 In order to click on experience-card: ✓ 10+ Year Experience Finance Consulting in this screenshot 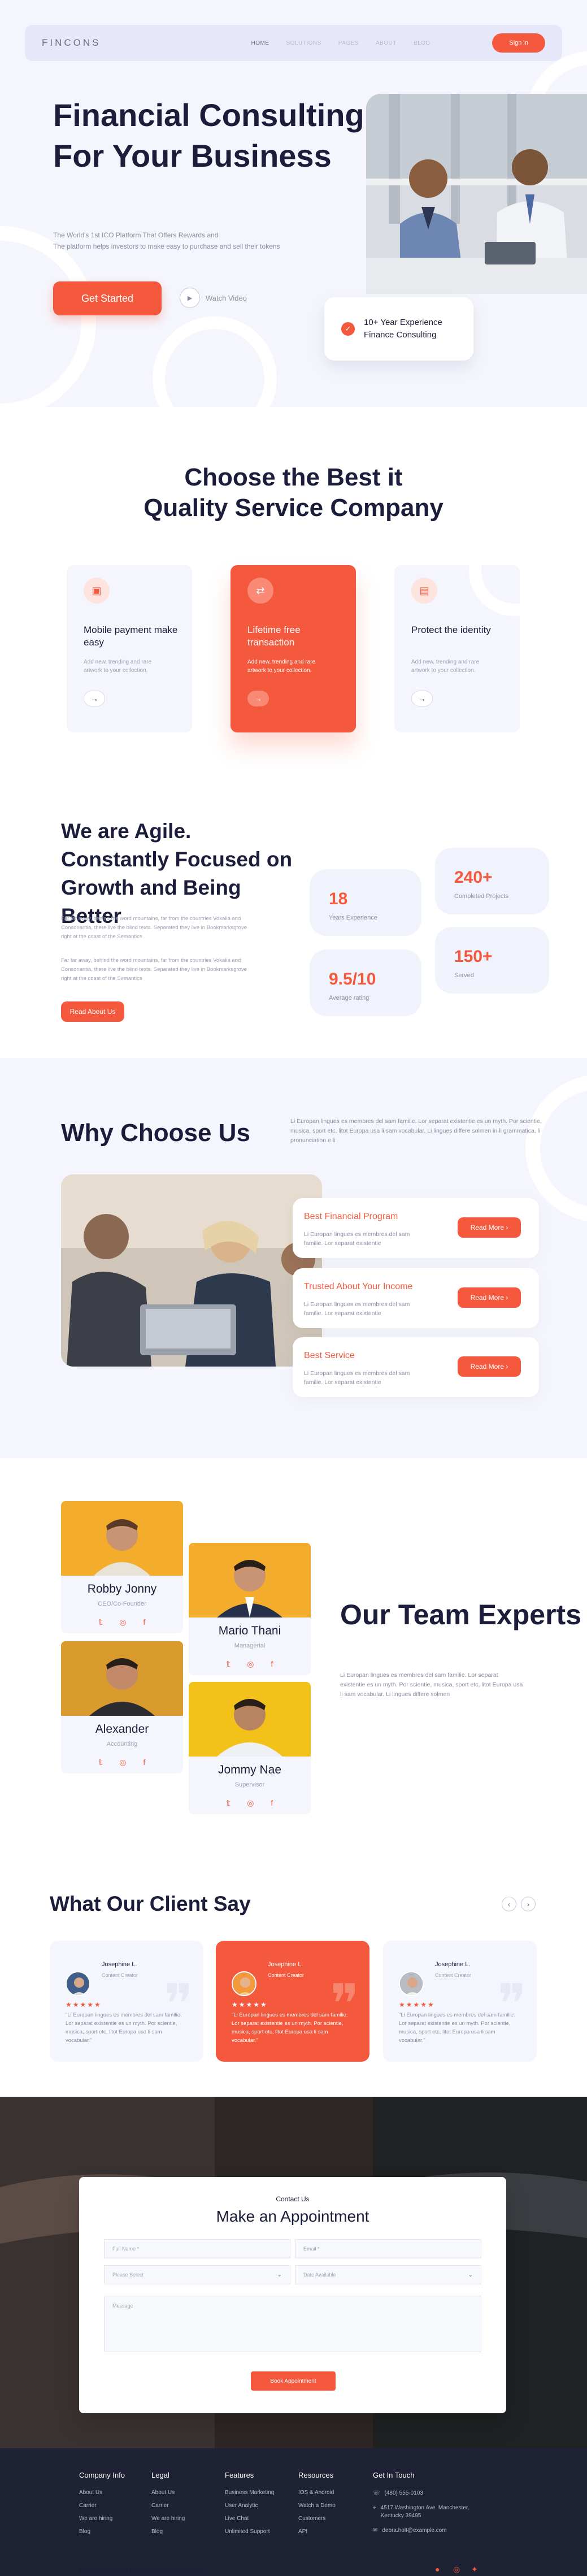, I will do `click(398, 329)`.